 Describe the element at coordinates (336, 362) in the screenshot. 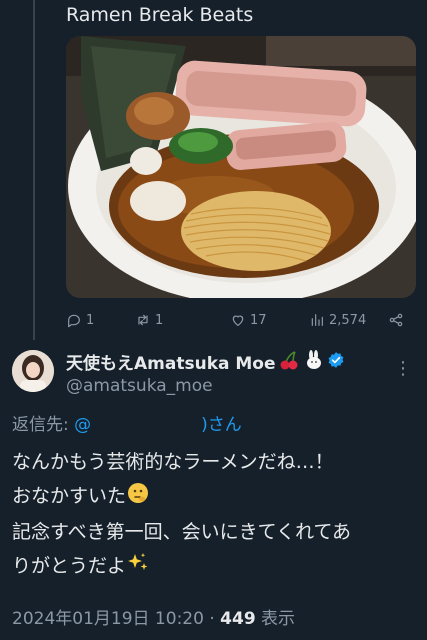

I see `verified-badge-icon` at that location.